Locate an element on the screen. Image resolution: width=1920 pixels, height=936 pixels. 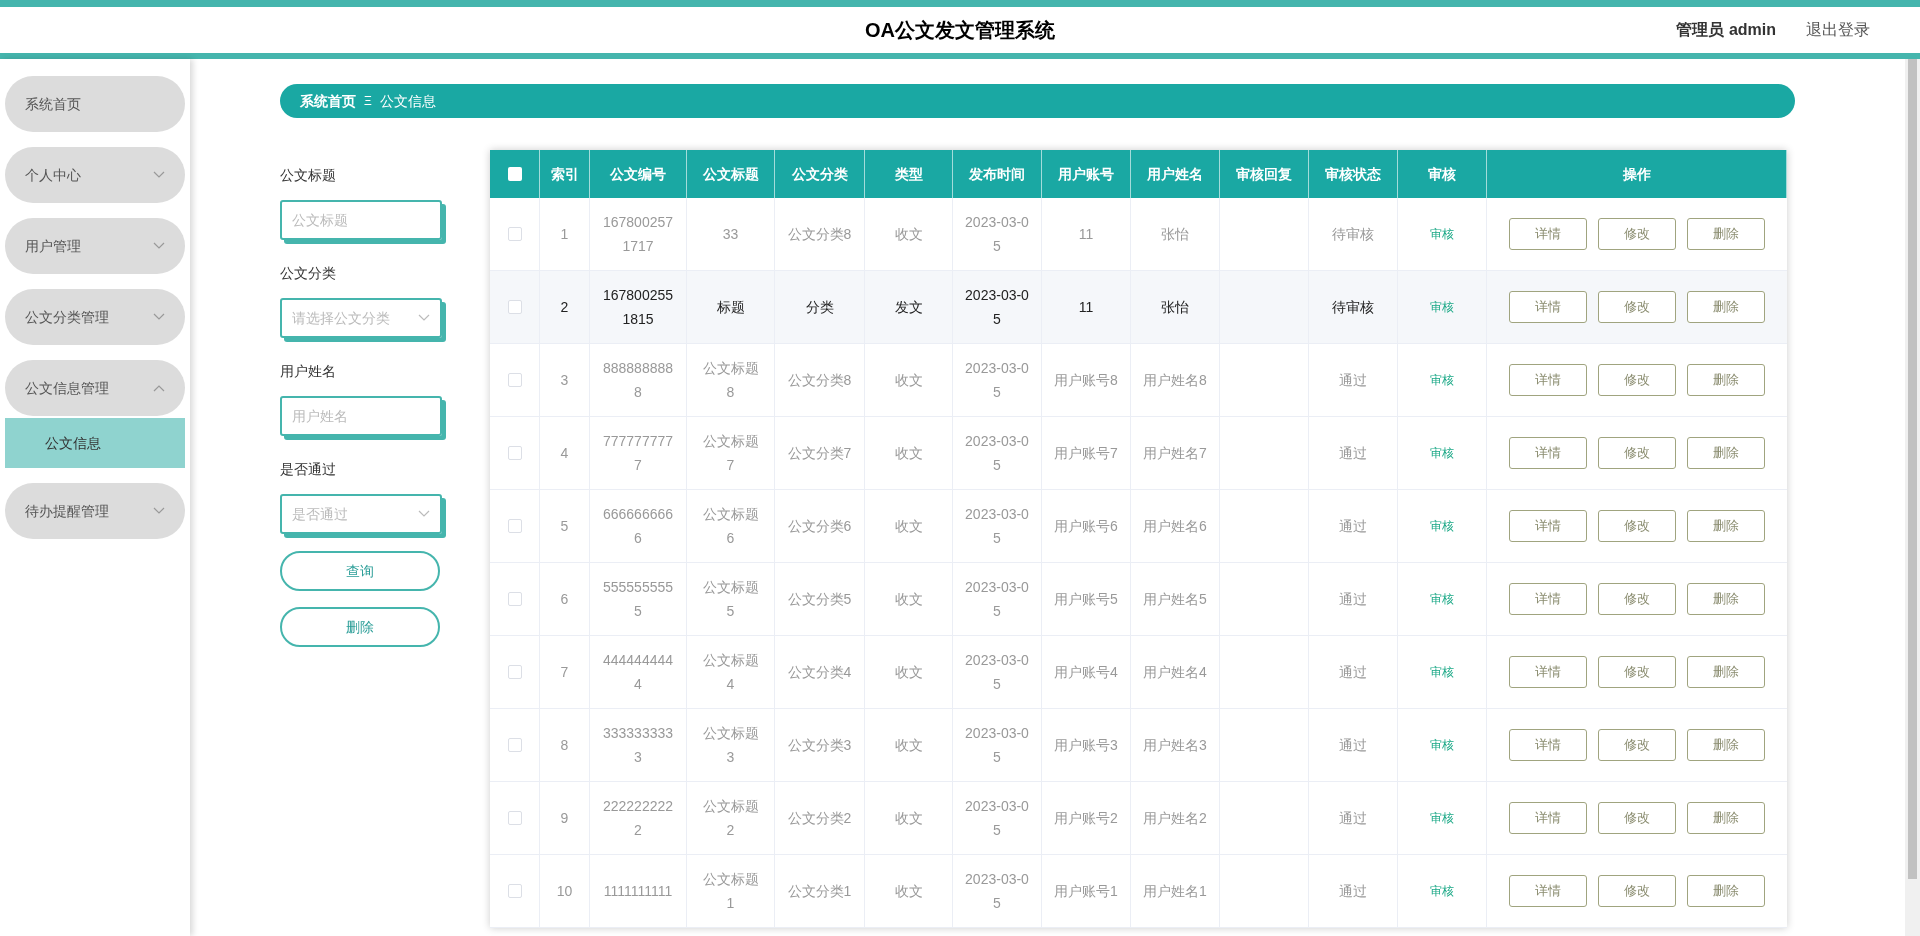
table-cell-text: 5555555555 is located at coordinates (638, 599).